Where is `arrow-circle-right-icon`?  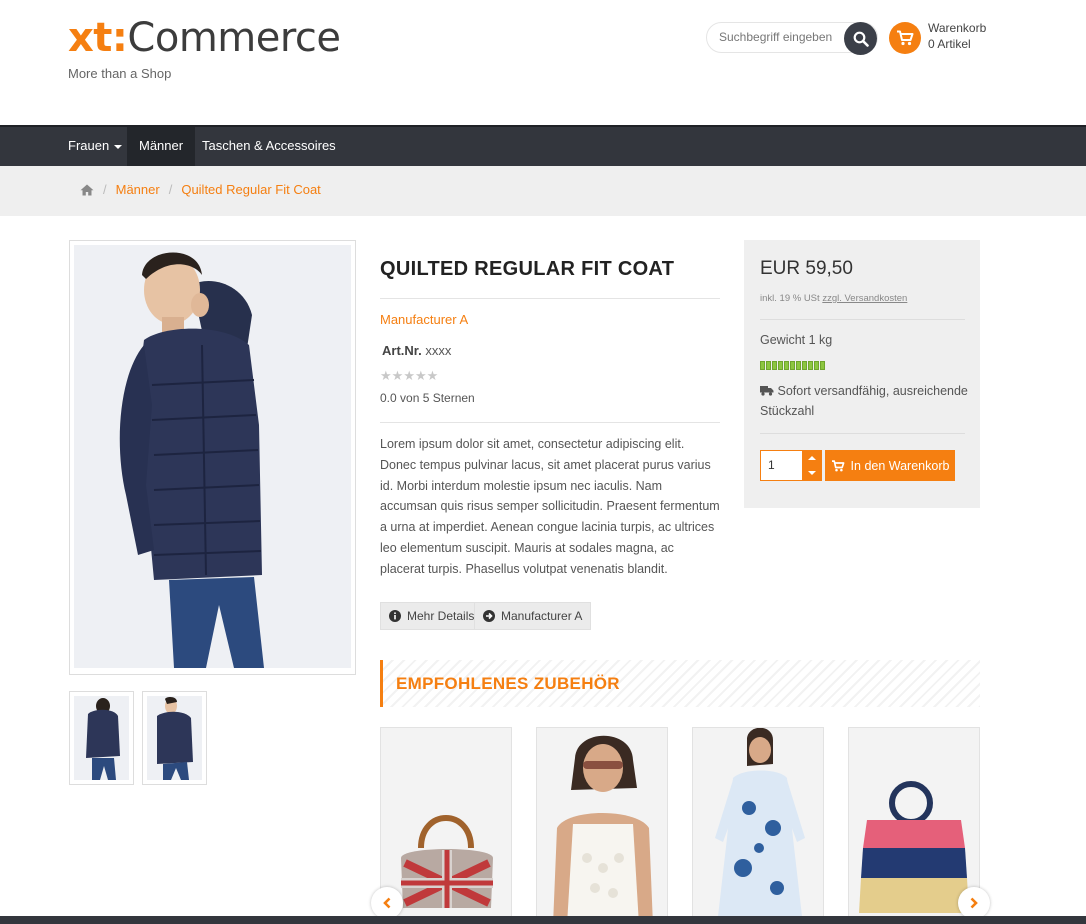
arrow-circle-right-icon is located at coordinates (489, 616).